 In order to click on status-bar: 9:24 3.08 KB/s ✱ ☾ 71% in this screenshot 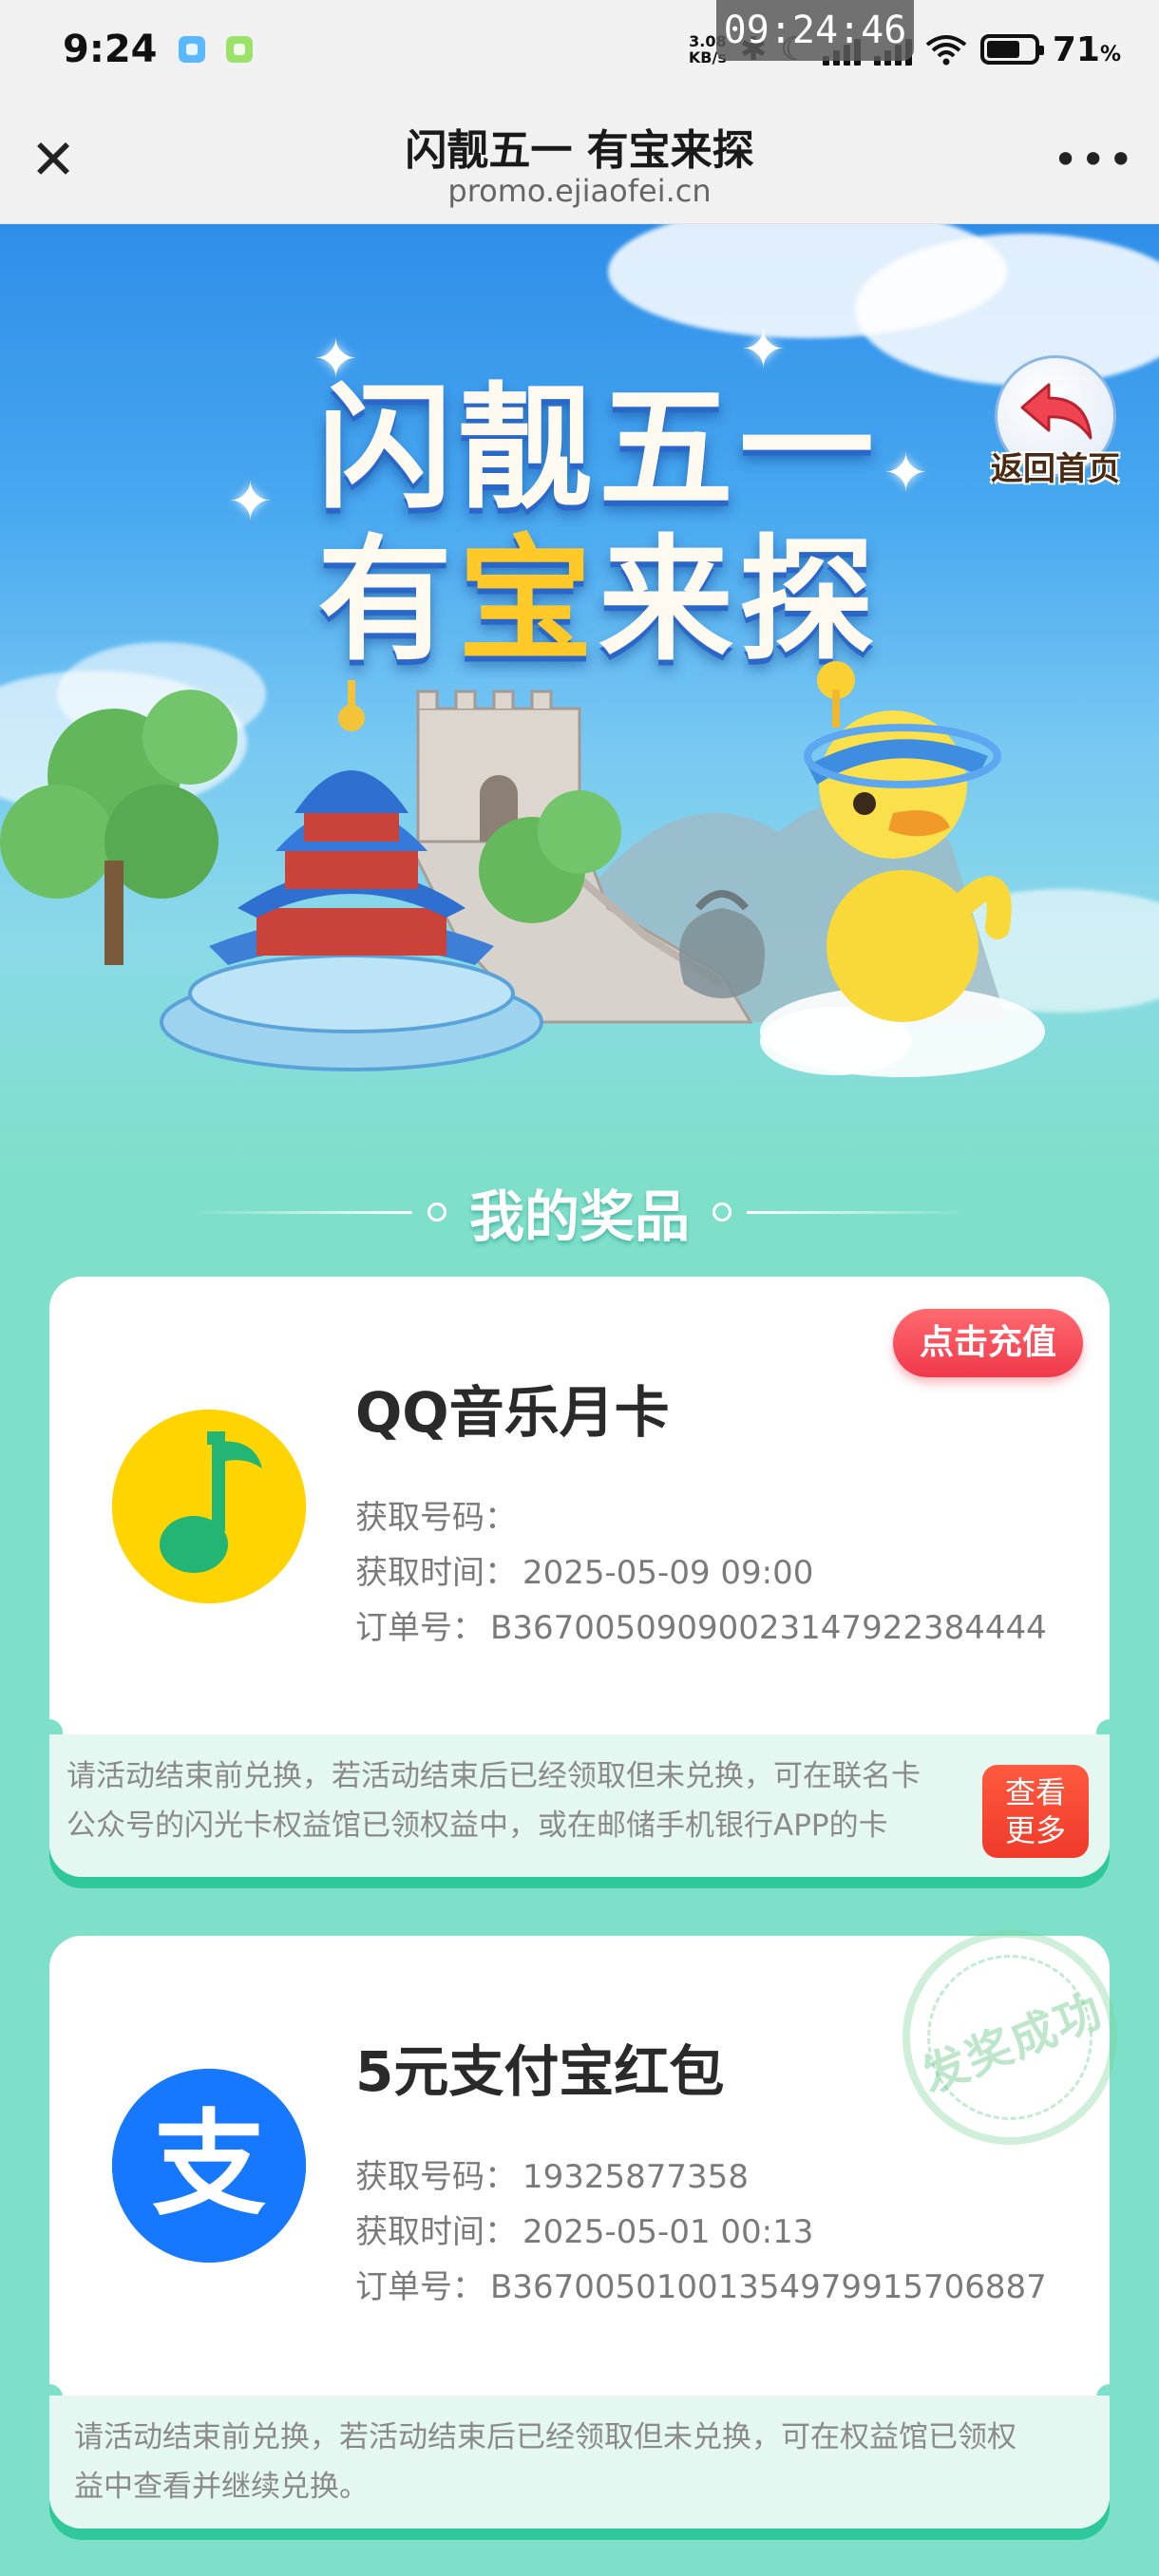, I will do `click(579, 49)`.